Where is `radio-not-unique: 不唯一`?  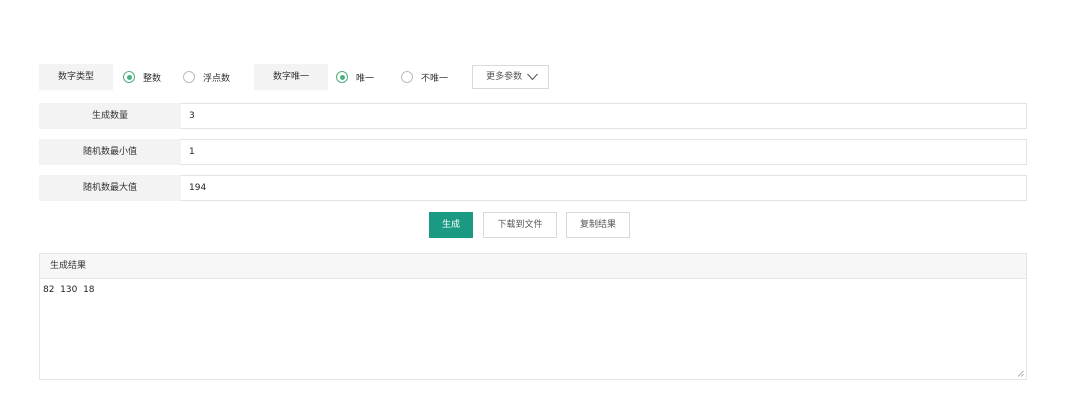
radio-not-unique: 不唯一 is located at coordinates (424, 77).